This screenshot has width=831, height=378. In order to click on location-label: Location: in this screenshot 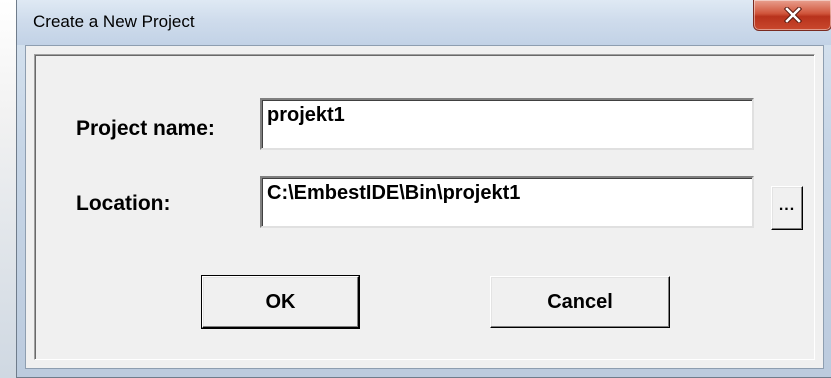, I will do `click(123, 203)`.